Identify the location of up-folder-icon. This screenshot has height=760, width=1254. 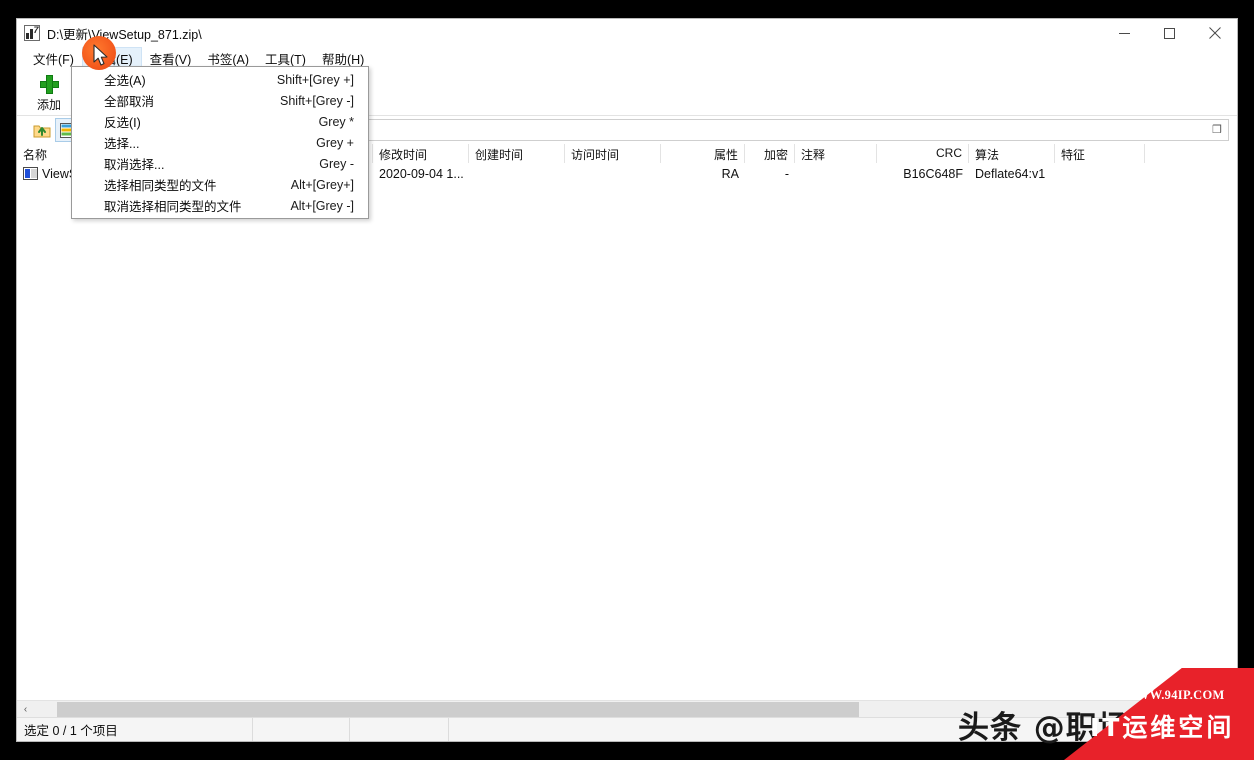
(42, 130).